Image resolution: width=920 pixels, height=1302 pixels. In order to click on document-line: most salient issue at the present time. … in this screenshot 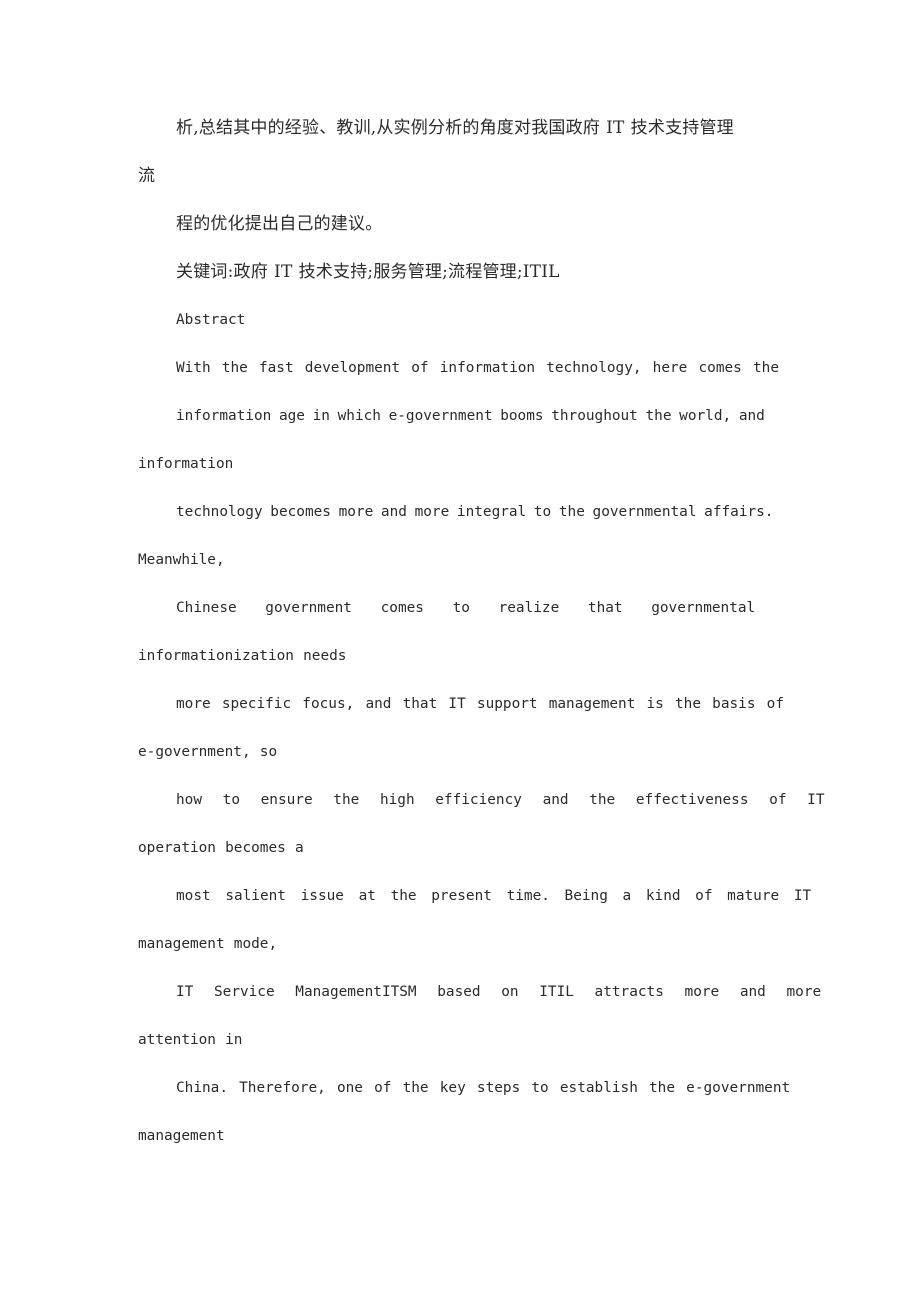, I will do `click(494, 896)`.